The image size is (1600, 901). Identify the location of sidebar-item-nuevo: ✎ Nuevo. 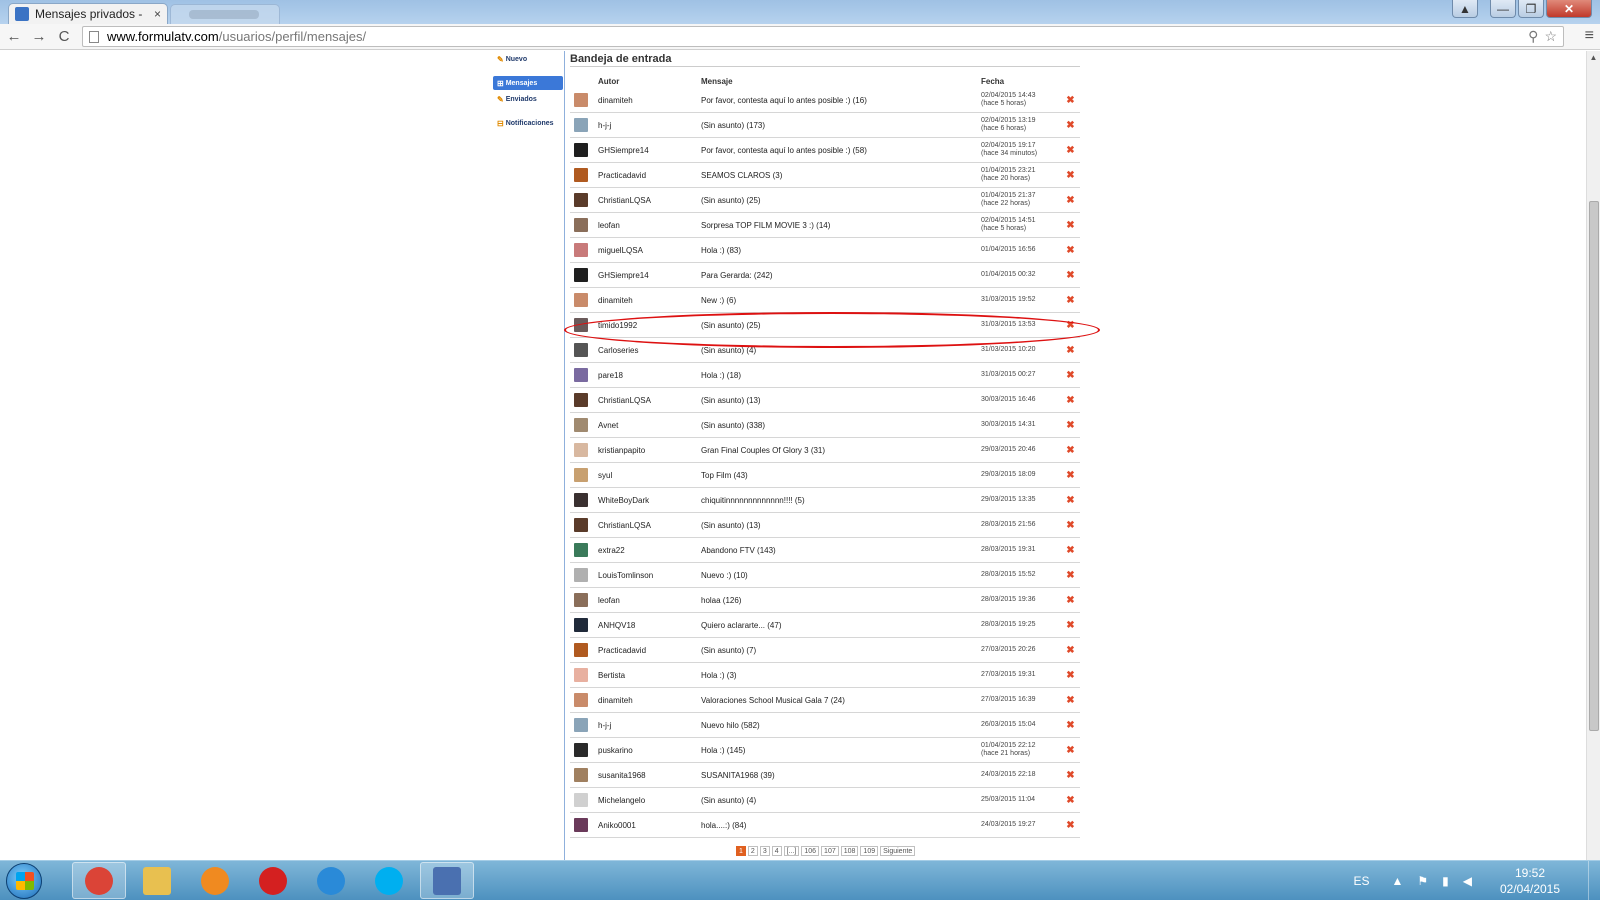
(528, 59).